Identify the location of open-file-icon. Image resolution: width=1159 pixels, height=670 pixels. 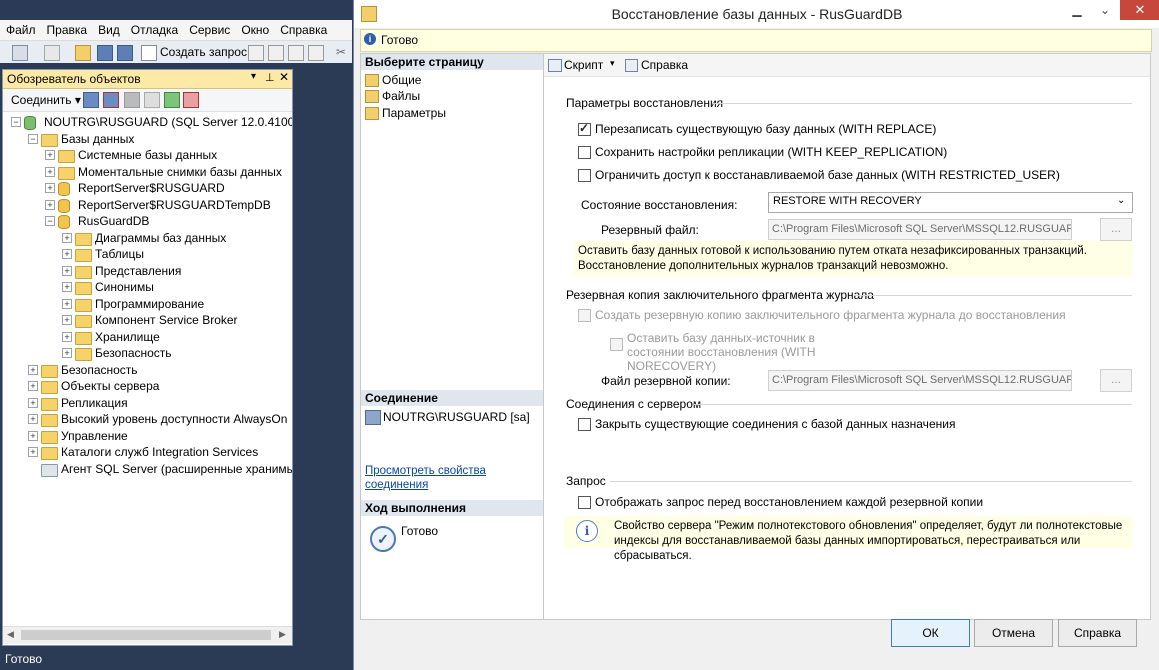
(83, 53).